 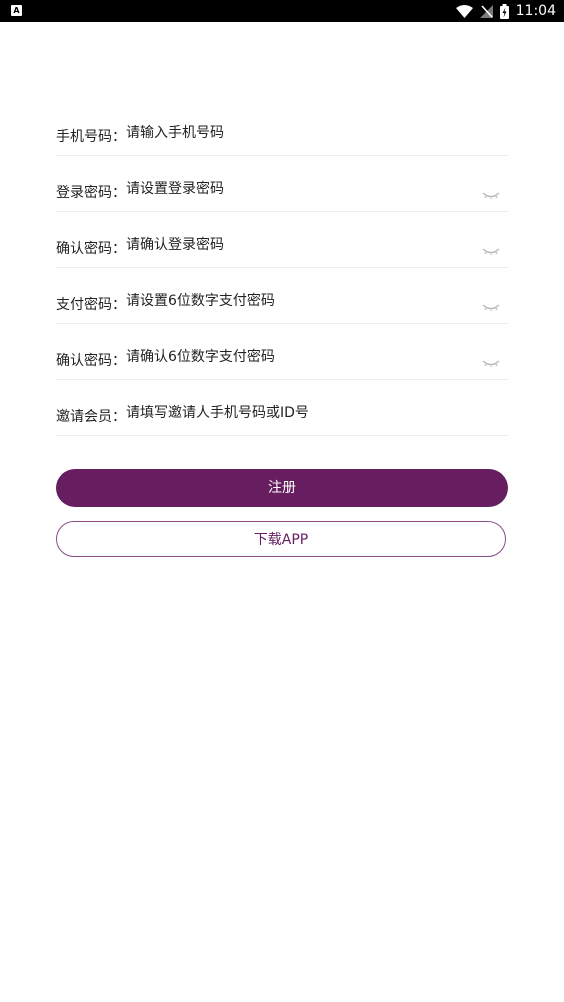 I want to click on pay-password-input, so click(x=317, y=305).